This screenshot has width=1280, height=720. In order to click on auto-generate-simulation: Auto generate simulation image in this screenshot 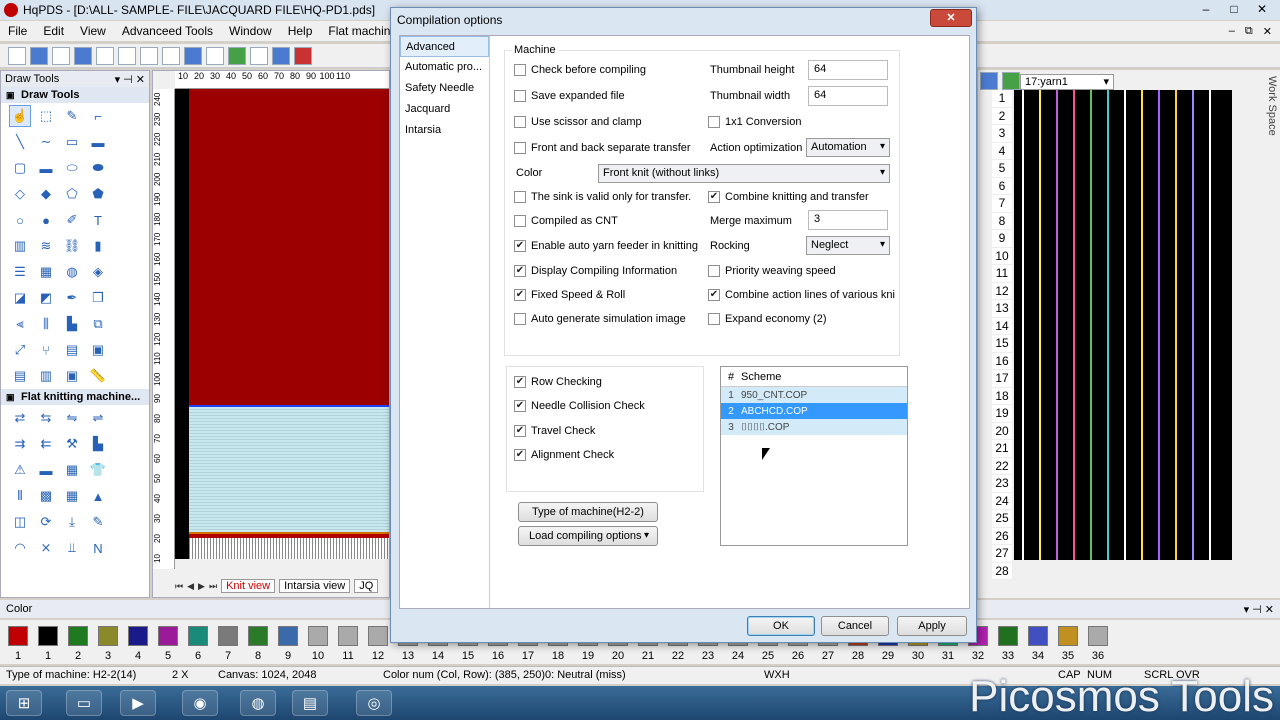, I will do `click(600, 319)`.